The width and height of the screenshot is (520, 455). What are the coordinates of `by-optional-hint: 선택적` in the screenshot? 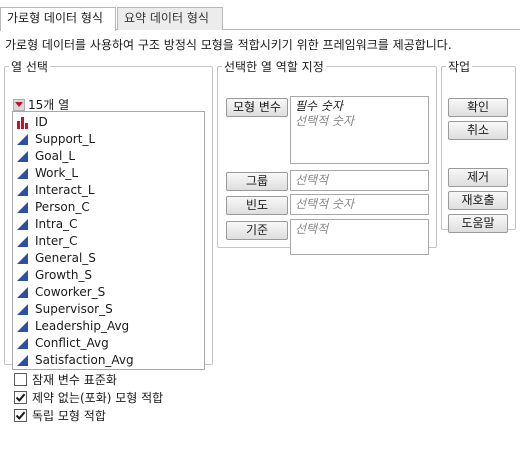 It's located at (312, 229).